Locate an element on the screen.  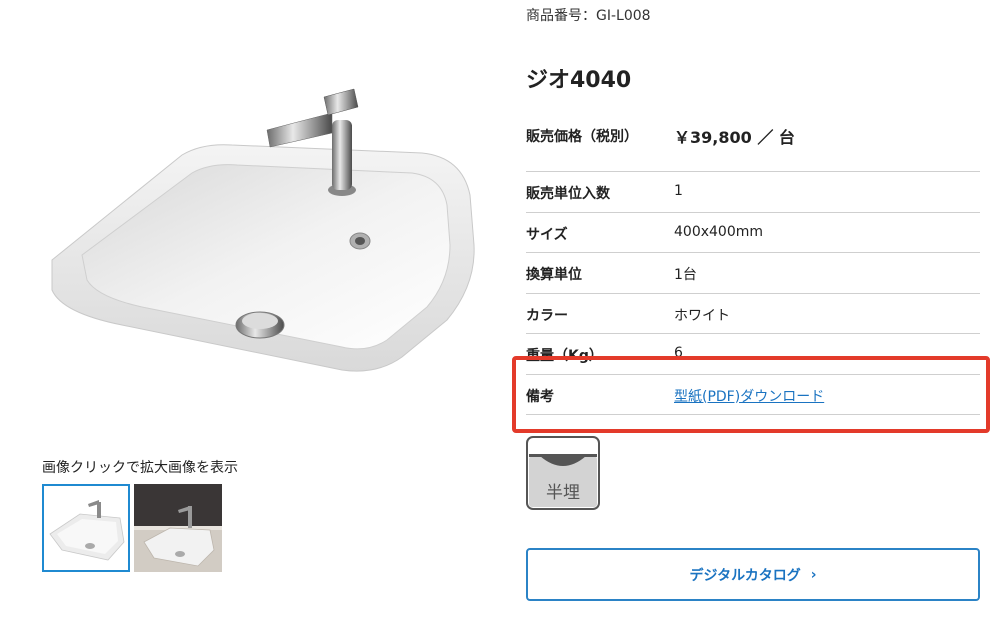
thumbnail-sink-installed-icon is located at coordinates (178, 528).